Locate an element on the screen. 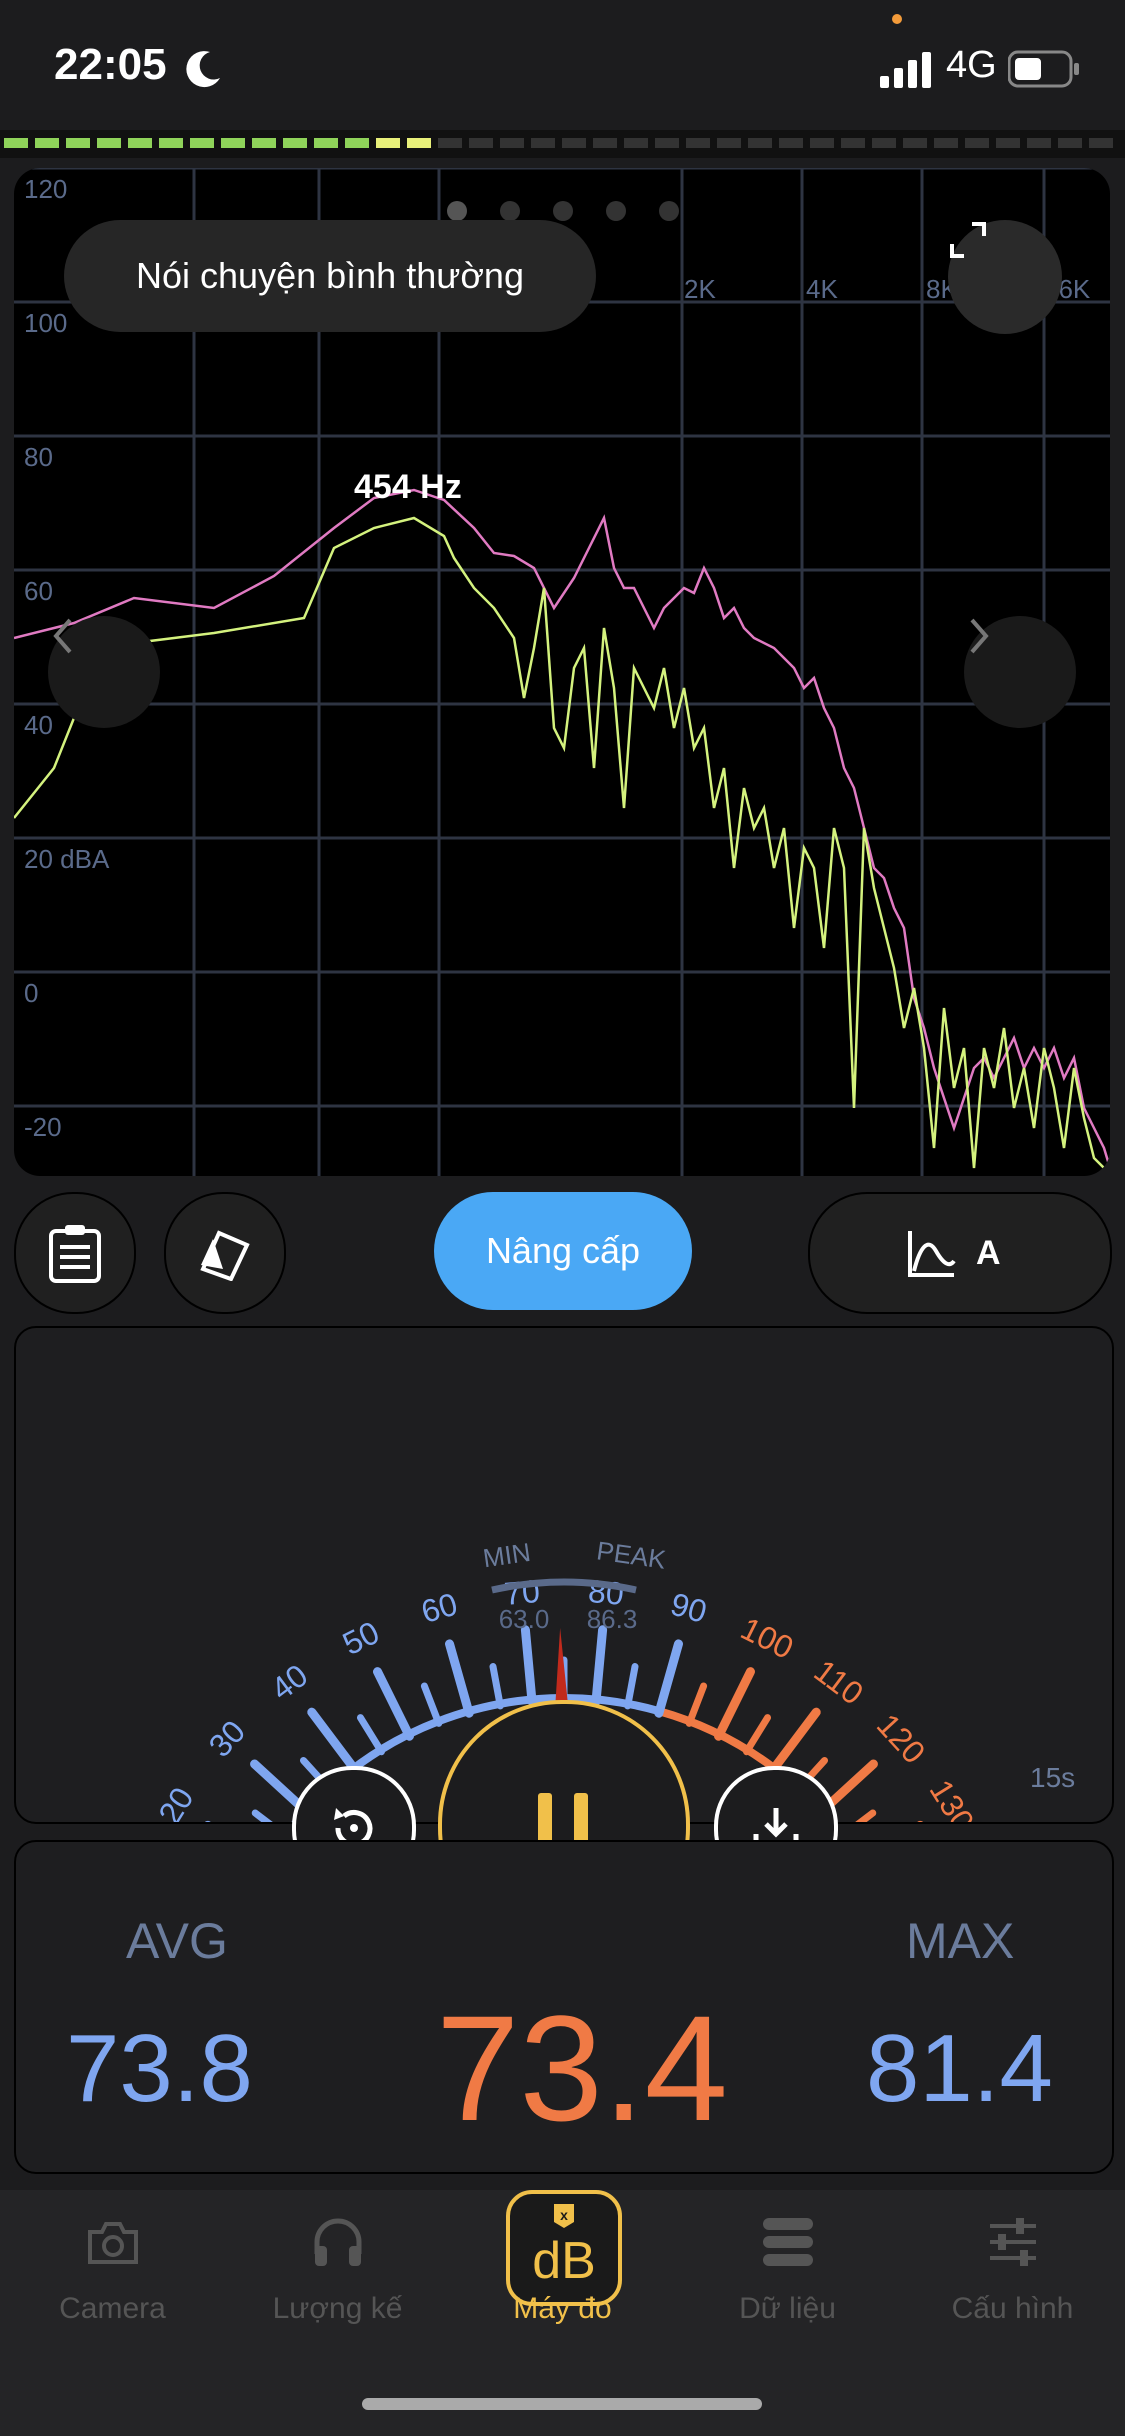 Image resolution: width=1125 pixels, height=2436 pixels. weighting-label: A is located at coordinates (988, 1252).